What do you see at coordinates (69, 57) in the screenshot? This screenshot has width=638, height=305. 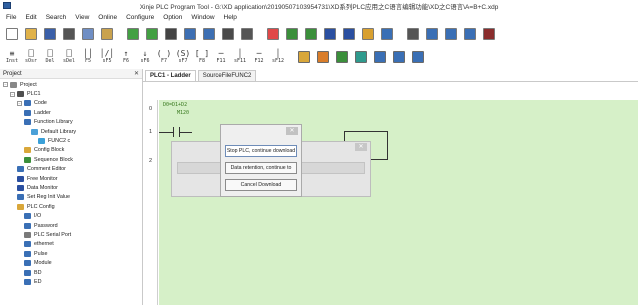 I see `delete-cell-icon: ⎕ sDel` at bounding box center [69, 57].